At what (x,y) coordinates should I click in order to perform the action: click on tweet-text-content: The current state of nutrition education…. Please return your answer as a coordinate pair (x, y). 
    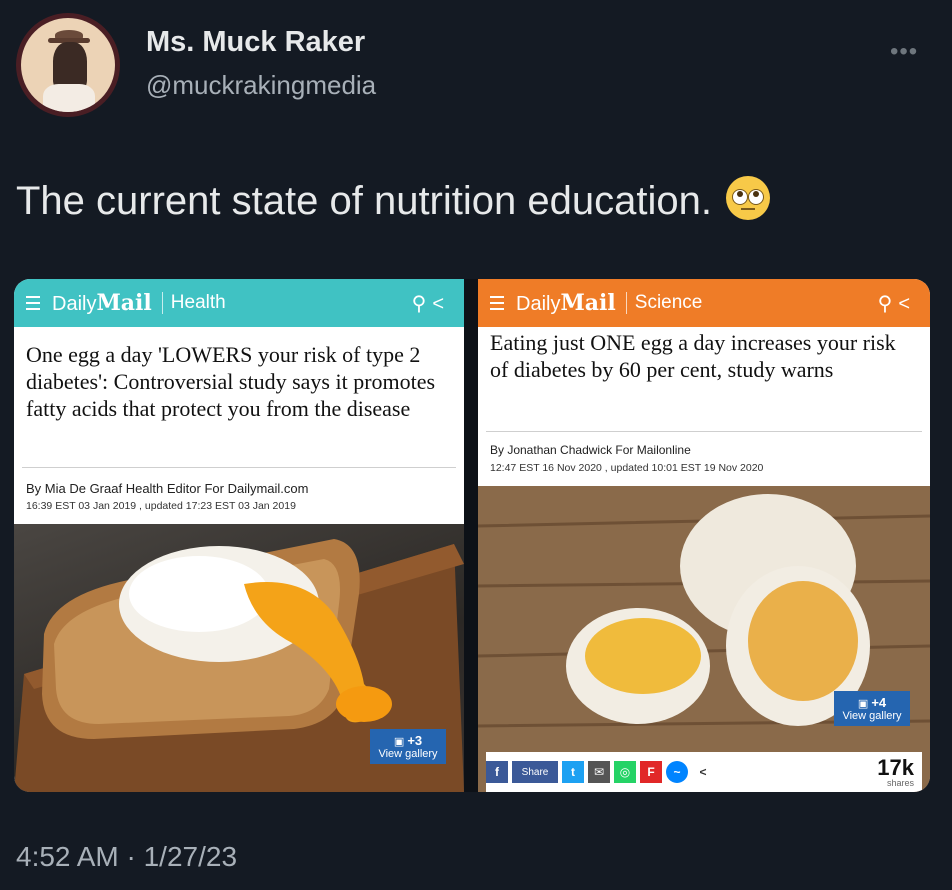
    Looking at the image, I should click on (364, 201).